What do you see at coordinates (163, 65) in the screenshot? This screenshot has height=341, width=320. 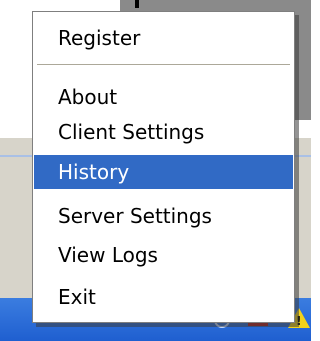 I see `menu-separator` at bounding box center [163, 65].